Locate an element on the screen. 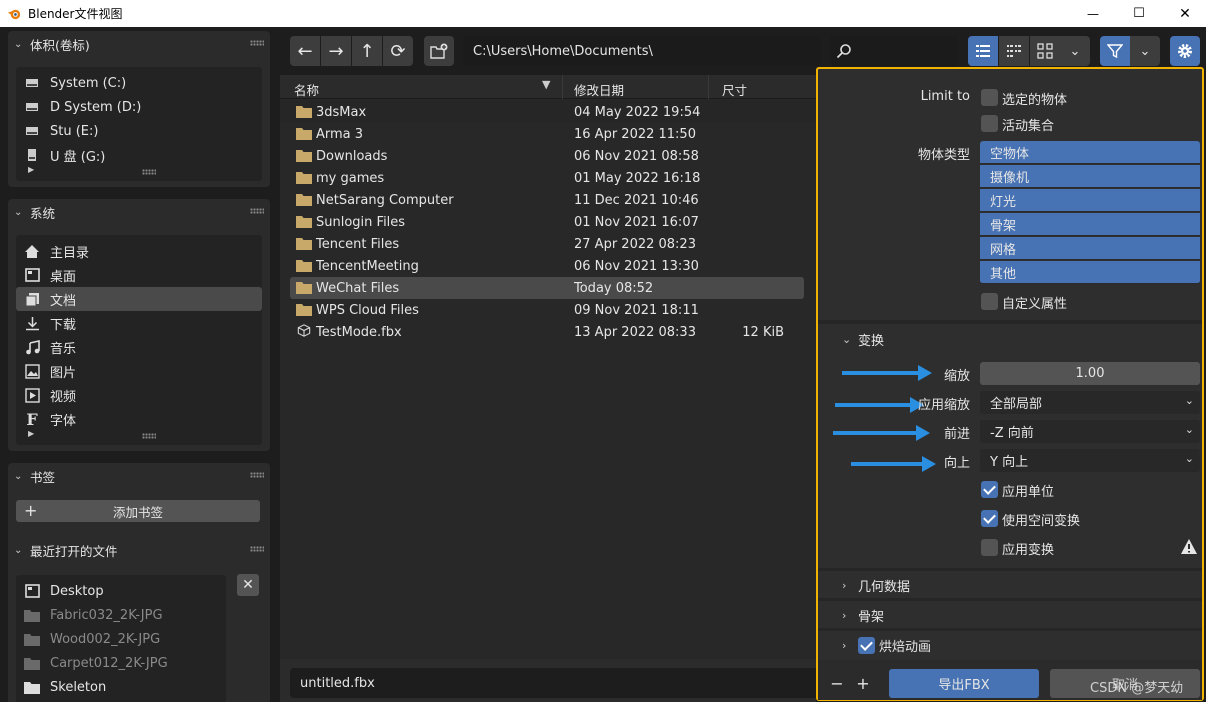 Image resolution: width=1206 pixels, height=702 pixels. display-vertical-list-button is located at coordinates (983, 51).